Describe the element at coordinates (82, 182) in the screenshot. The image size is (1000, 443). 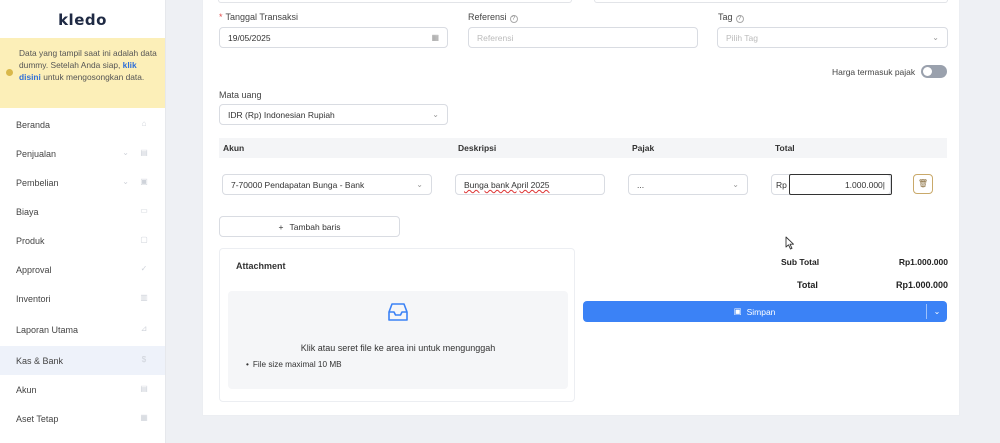
I see `sidebar-item-pembelian: Pembelian ⌄ ▣` at that location.